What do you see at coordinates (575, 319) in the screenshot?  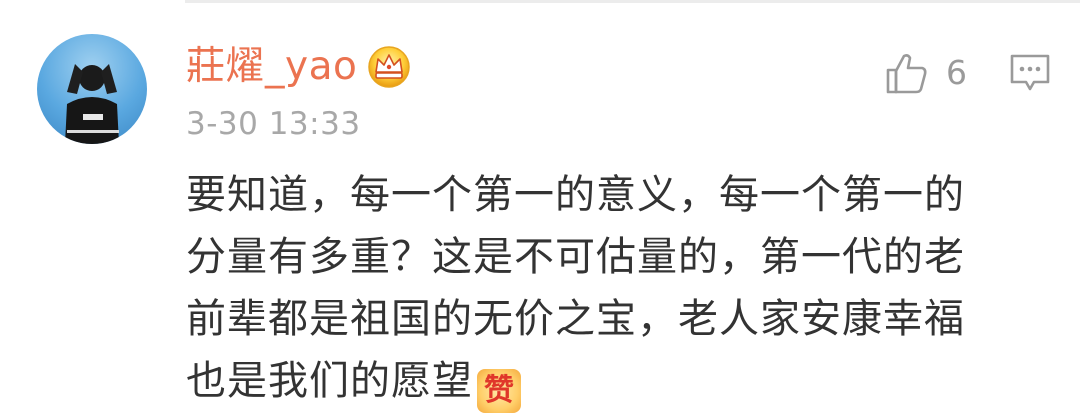 I see `comment-line: 前辈都是祖国的无价之宝，老人家安康幸福` at bounding box center [575, 319].